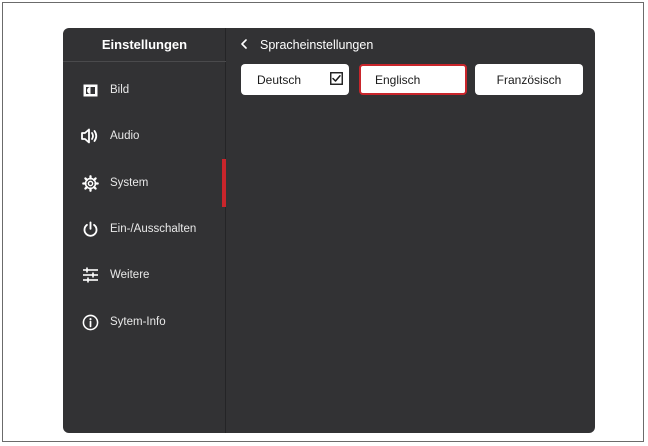  I want to click on sliders-icon, so click(90, 275).